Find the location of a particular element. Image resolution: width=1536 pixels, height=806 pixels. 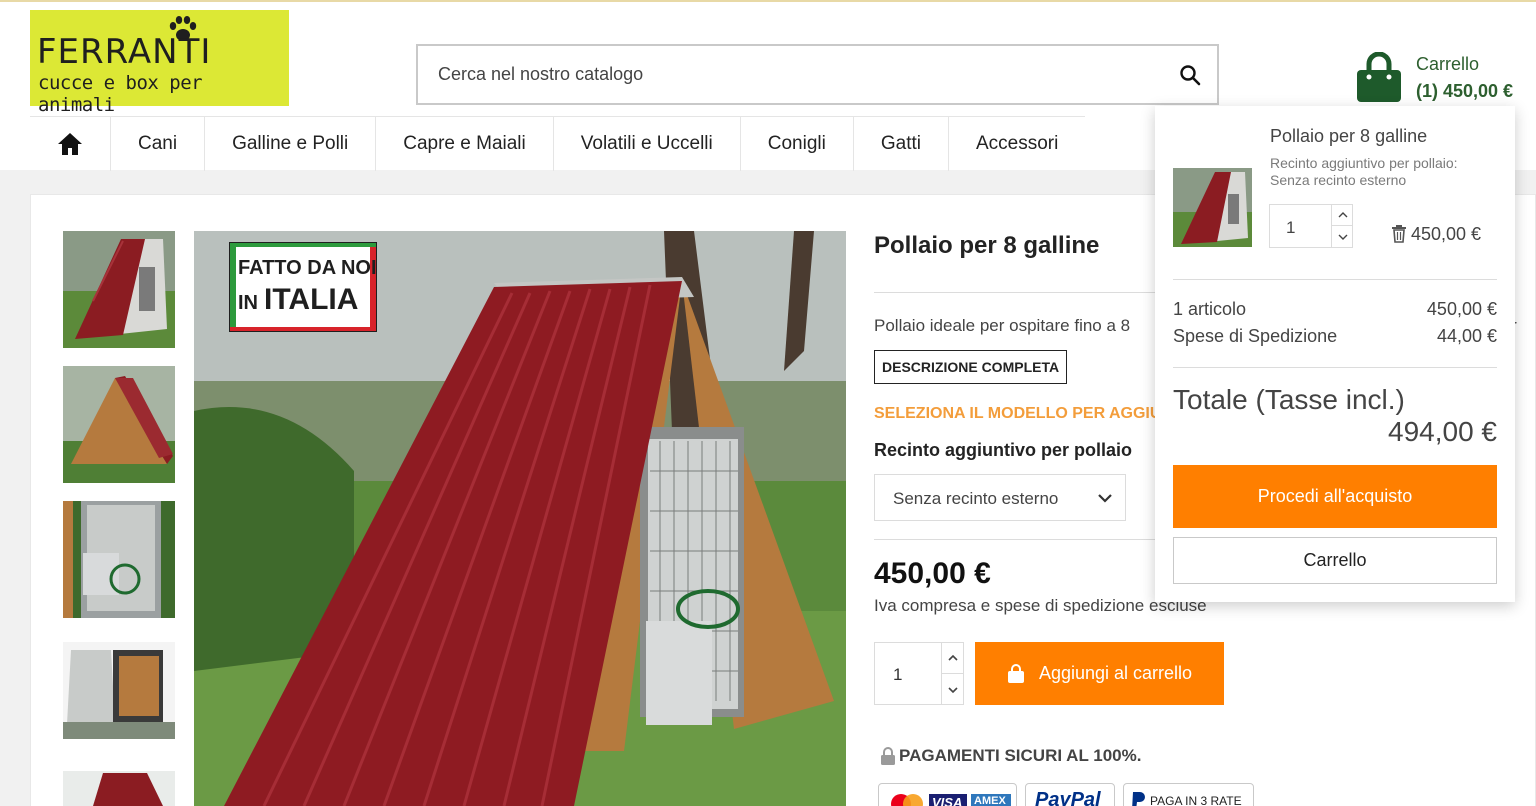

paypal-icon is located at coordinates (1138, 799).